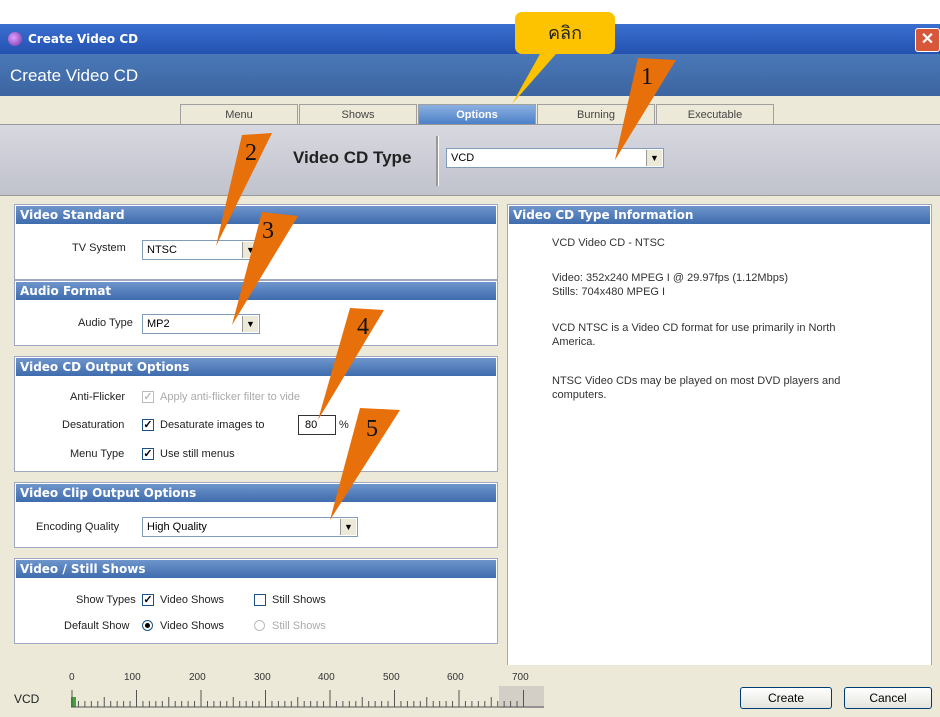 This screenshot has height=717, width=940. I want to click on callout-pointer, so click(534, 79).